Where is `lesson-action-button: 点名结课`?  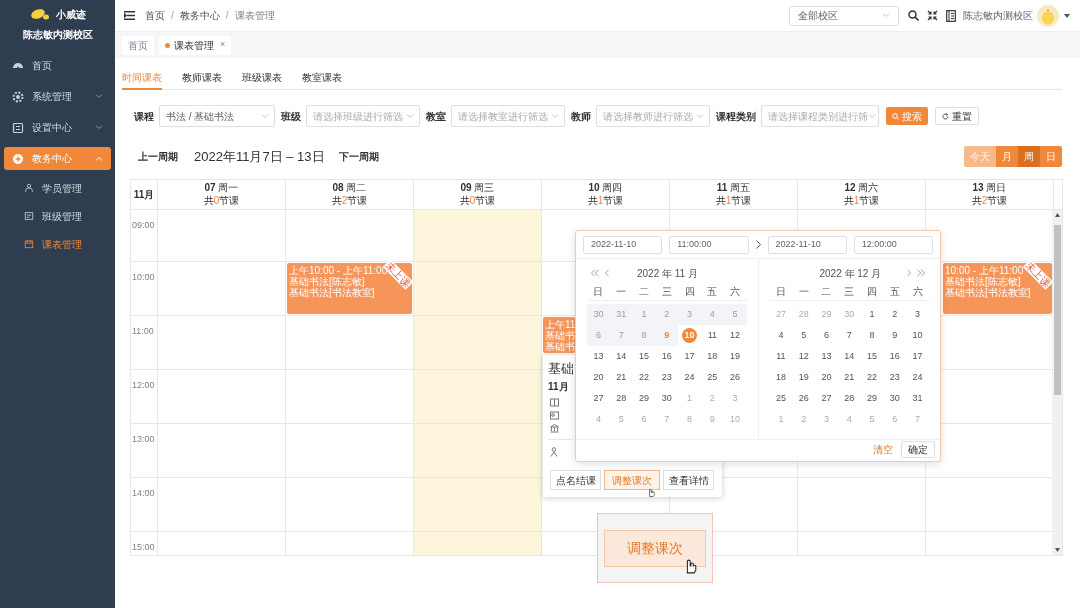
lesson-action-button: 点名结课 is located at coordinates (575, 480).